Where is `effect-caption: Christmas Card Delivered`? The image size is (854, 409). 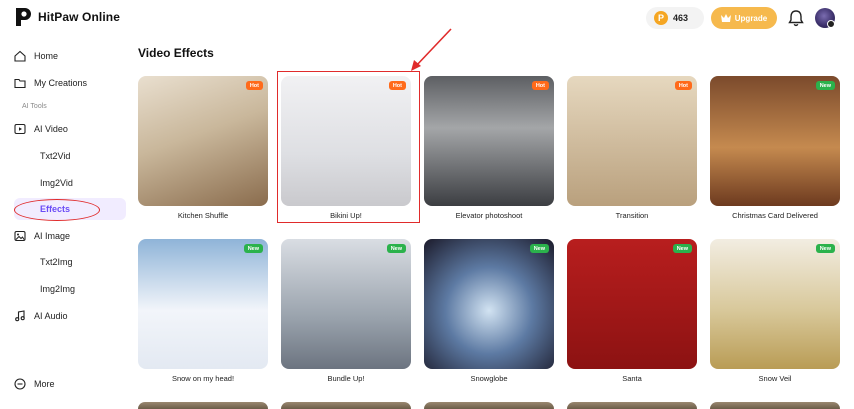 effect-caption: Christmas Card Delivered is located at coordinates (775, 215).